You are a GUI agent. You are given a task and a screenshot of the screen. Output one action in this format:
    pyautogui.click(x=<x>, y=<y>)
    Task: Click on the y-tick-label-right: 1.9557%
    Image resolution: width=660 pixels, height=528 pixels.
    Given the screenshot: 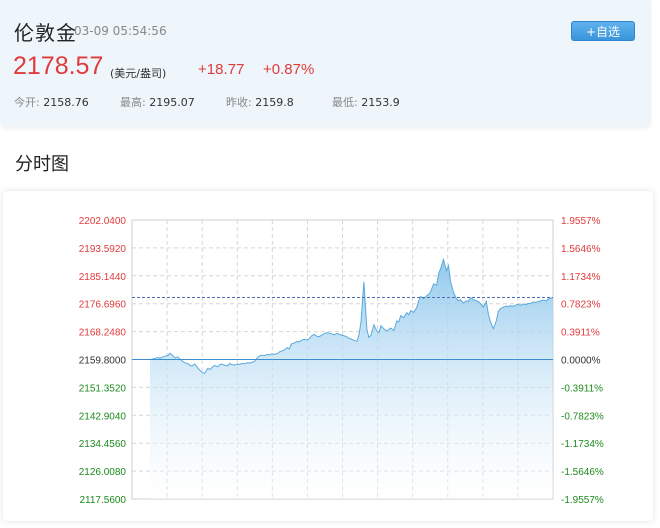 What is the action you would take?
    pyautogui.click(x=581, y=221)
    